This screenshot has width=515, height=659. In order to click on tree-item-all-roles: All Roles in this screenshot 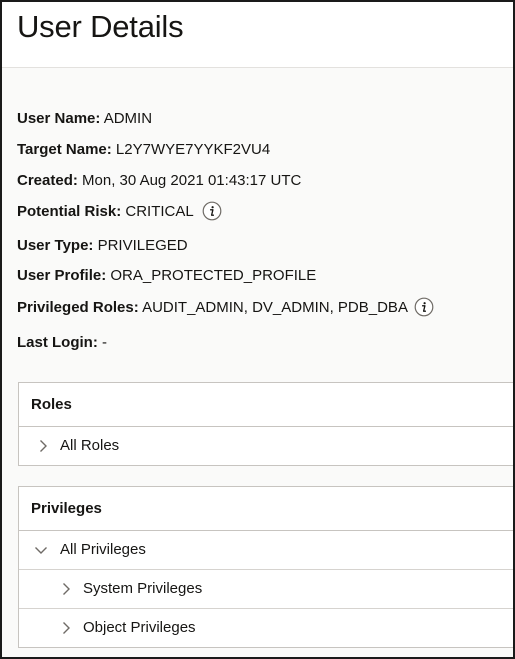, I will do `click(266, 446)`.